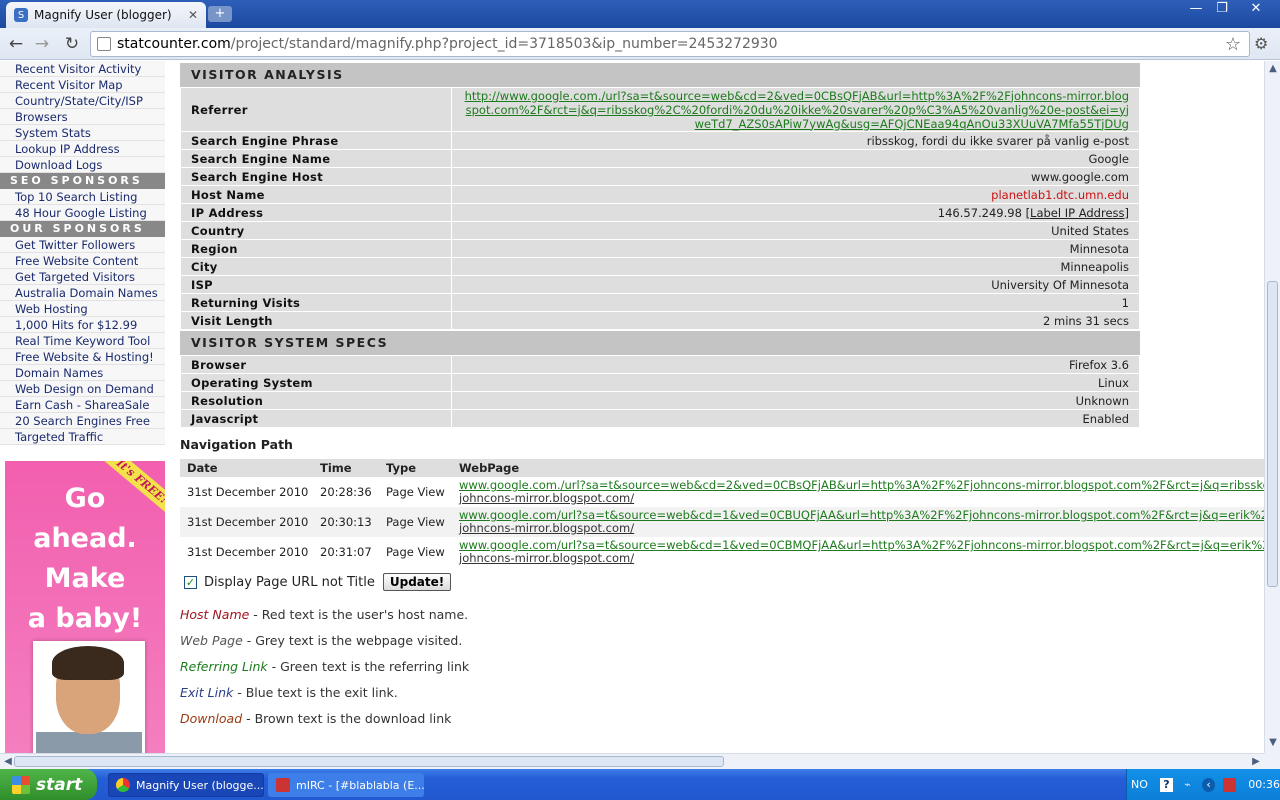 This screenshot has width=1280, height=800. Describe the element at coordinates (82, 373) in the screenshot. I see `sidebar-link: Domain Names` at that location.